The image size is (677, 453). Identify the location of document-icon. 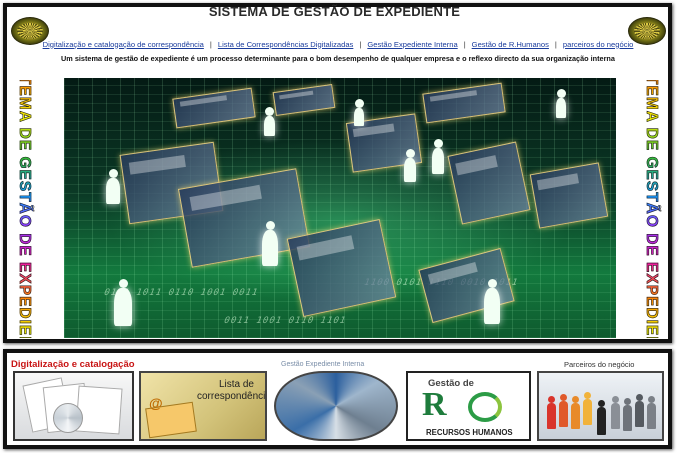
(99, 410).